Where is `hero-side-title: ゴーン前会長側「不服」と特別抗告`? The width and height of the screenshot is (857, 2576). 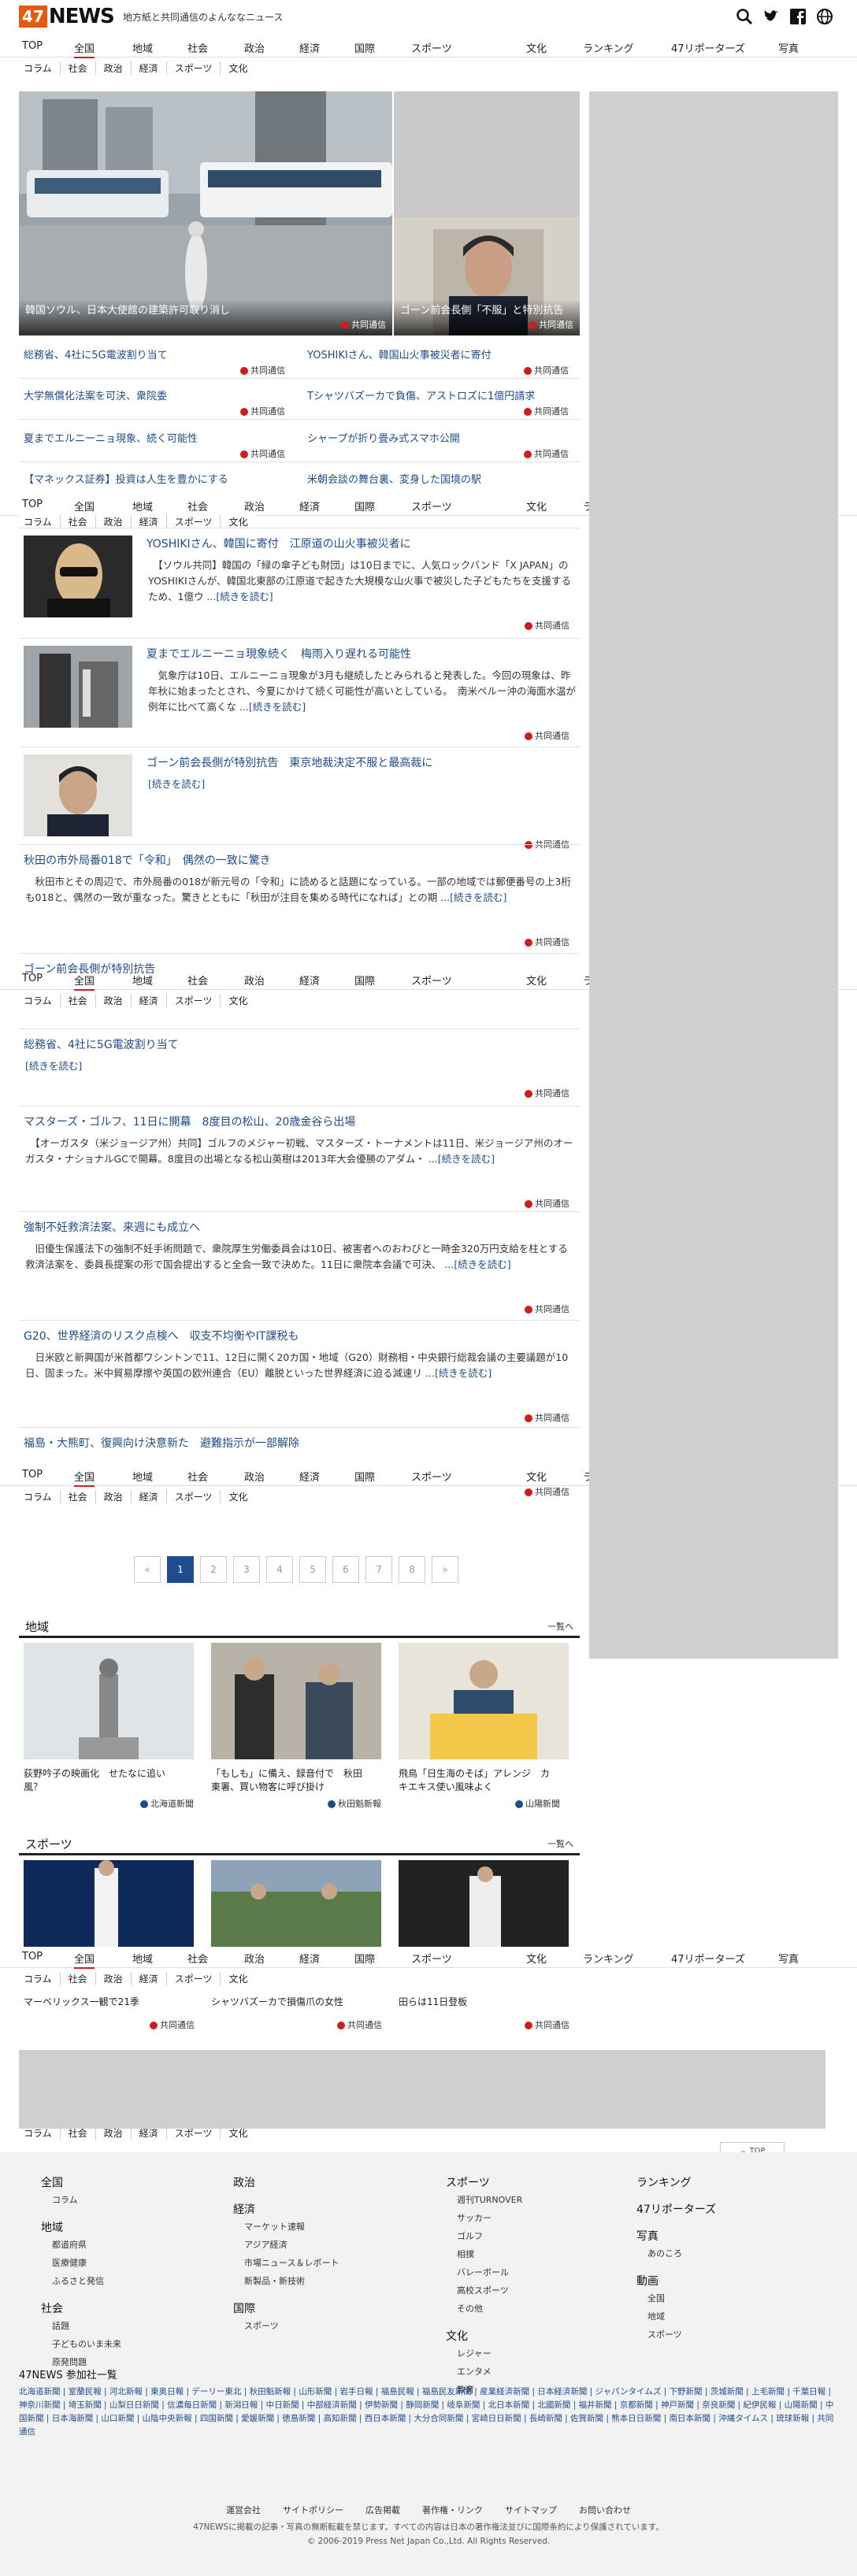 hero-side-title: ゴーン前会長側「不服」と特別抗告 is located at coordinates (481, 309).